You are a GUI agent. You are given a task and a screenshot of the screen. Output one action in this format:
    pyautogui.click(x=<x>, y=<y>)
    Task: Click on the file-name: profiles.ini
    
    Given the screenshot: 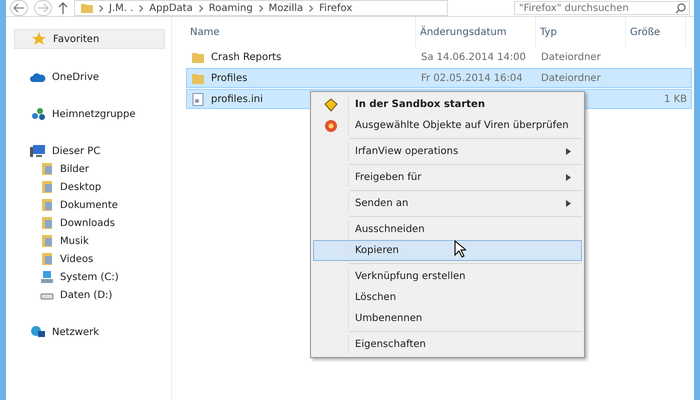 What is the action you would take?
    pyautogui.click(x=237, y=99)
    